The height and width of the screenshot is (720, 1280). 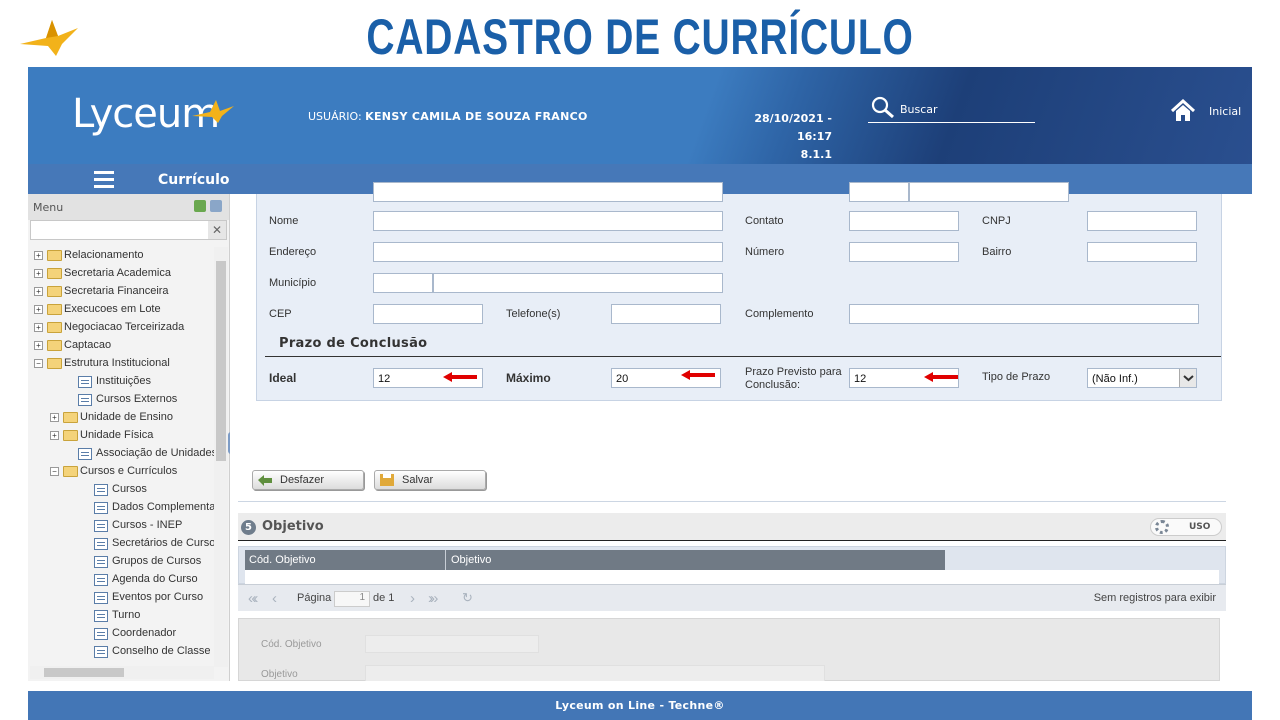 I want to click on menu-item: Grupos de Cursos, so click(x=121, y=562).